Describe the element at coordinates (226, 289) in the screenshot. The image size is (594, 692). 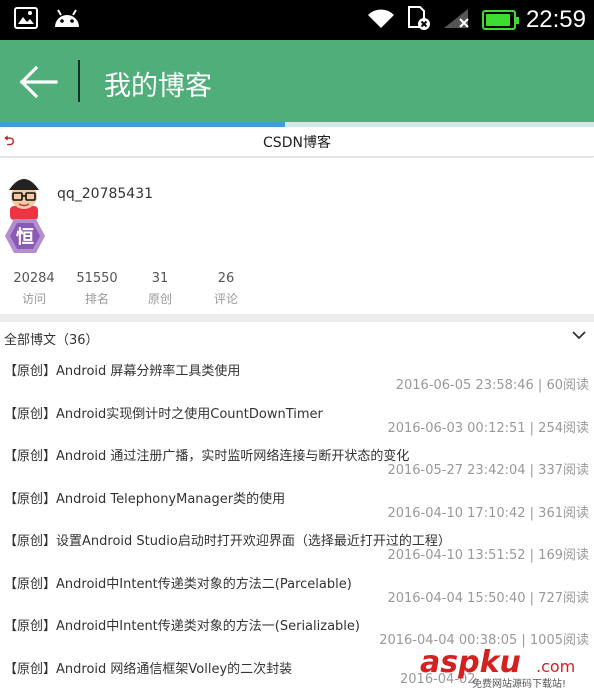
I see `stat-comments: 26 评论` at that location.